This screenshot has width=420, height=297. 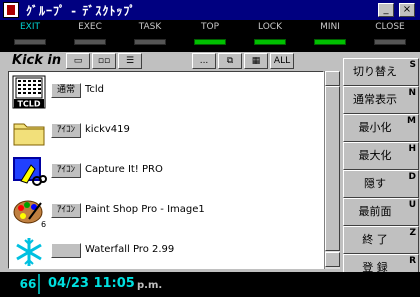 I want to click on action-button: 通常表示 N, so click(x=381, y=100).